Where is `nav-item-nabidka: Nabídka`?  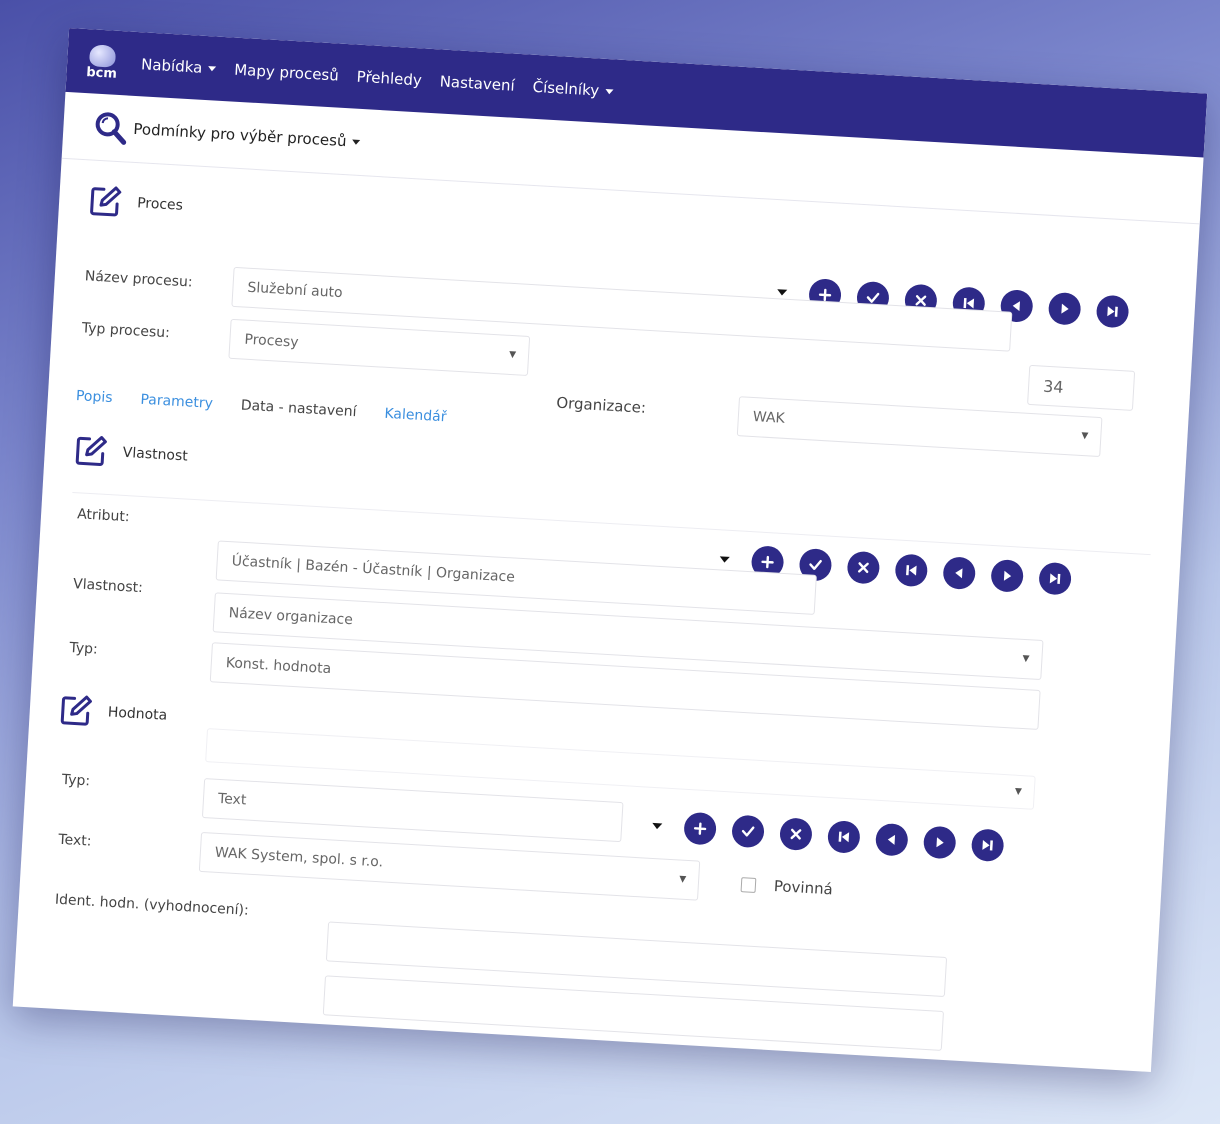
nav-item-nabidka: Nabídka is located at coordinates (179, 66).